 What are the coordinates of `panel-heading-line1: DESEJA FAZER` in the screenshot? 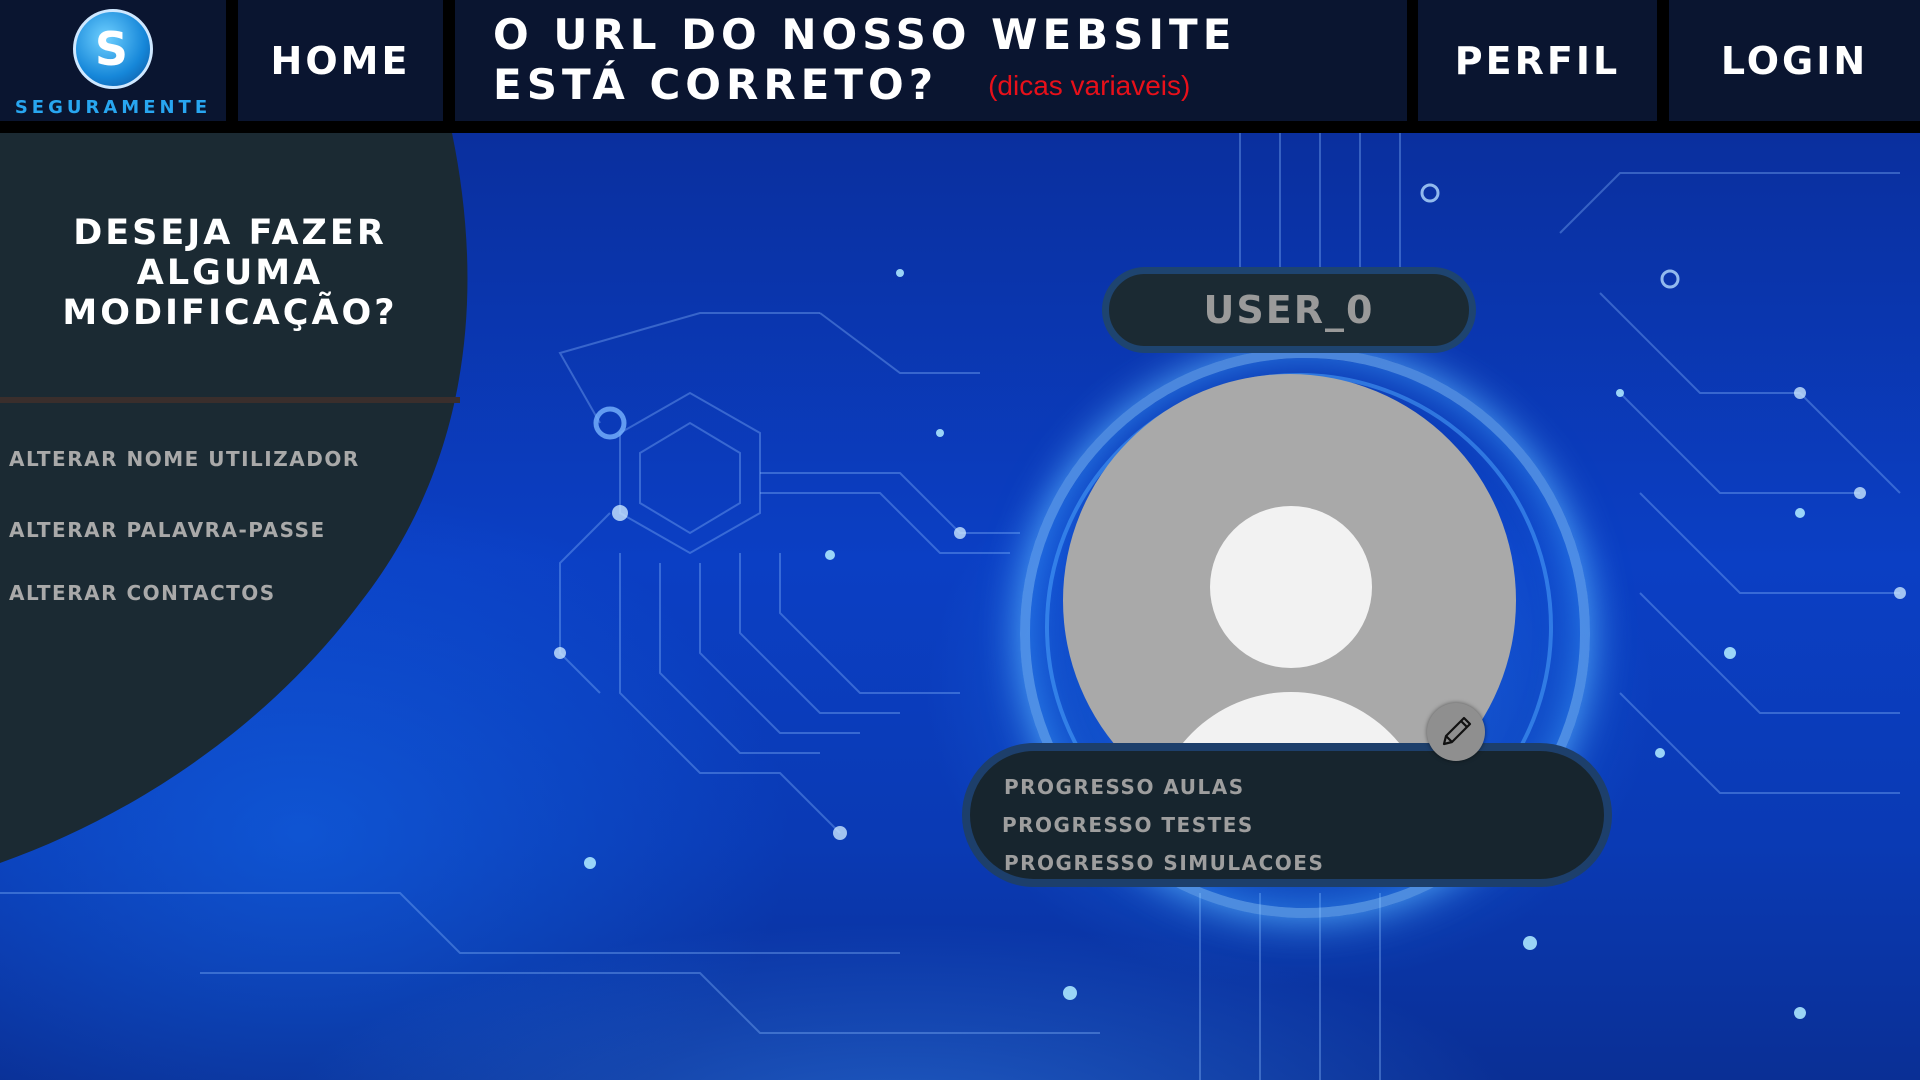 It's located at (230, 233).